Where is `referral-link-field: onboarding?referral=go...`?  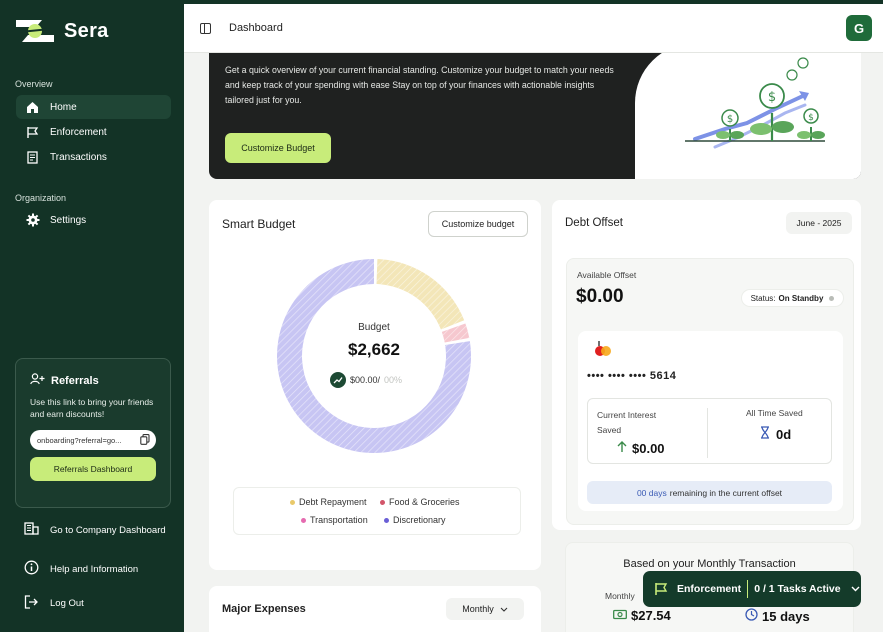
referral-link-field: onboarding?referral=go... is located at coordinates (93, 440).